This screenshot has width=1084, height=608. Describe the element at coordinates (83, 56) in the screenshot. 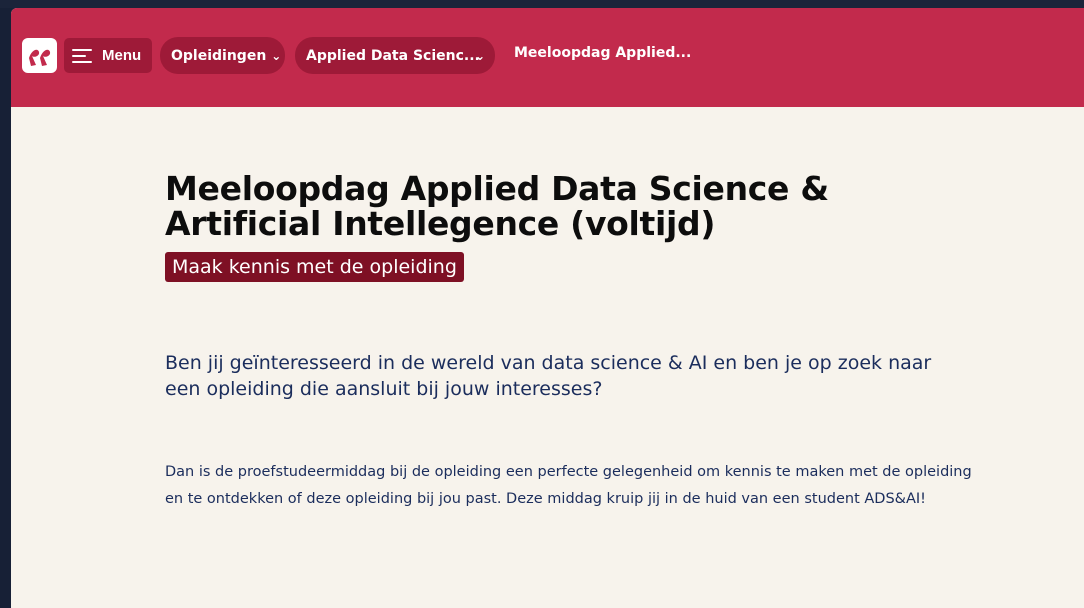

I see `hamburger-icon` at that location.